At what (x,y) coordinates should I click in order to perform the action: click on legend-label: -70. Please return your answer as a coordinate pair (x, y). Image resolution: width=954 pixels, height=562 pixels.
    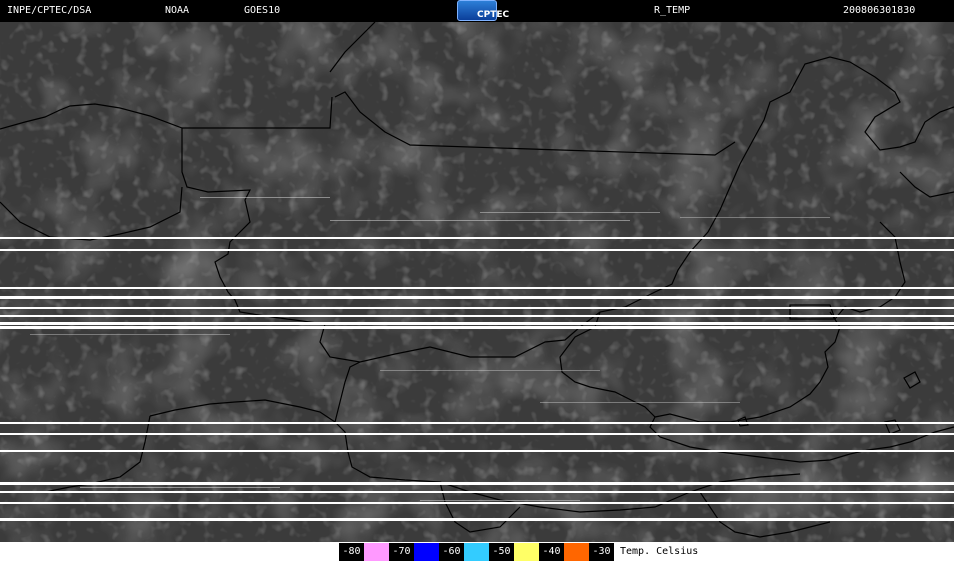
    Looking at the image, I should click on (401, 552).